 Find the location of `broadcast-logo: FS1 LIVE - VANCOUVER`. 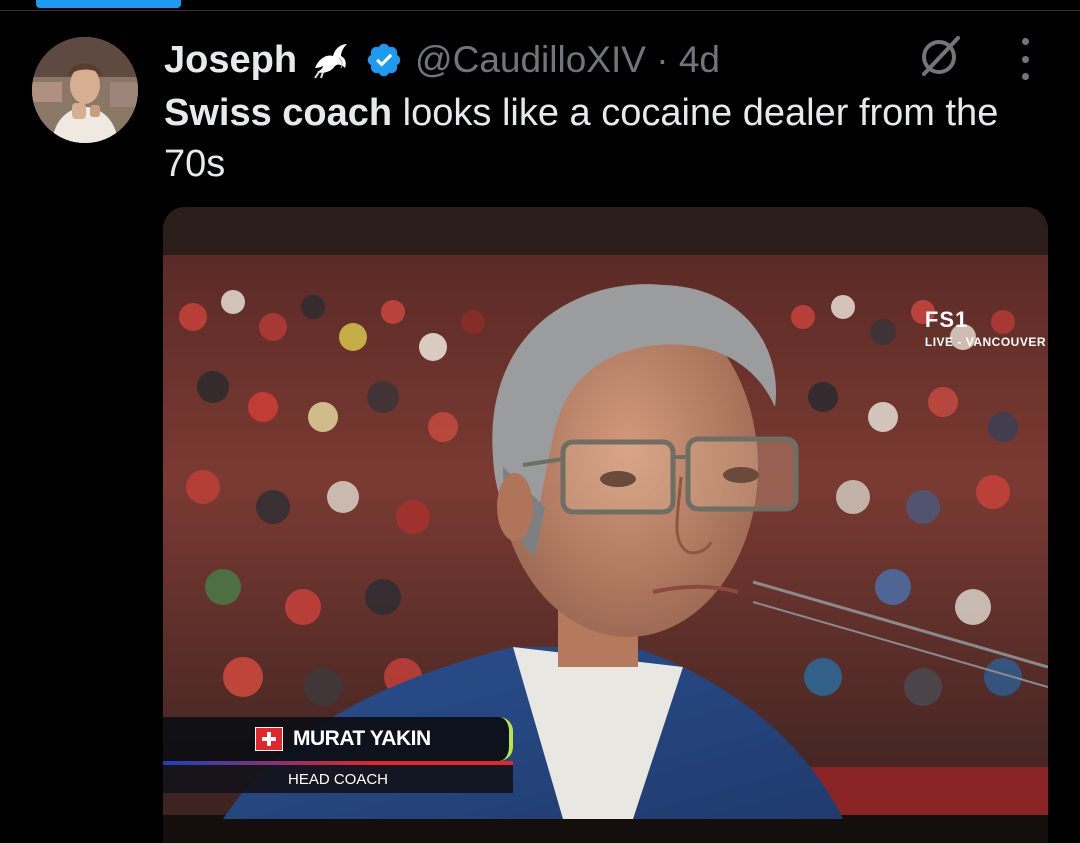

broadcast-logo: FS1 LIVE - VANCOUVER is located at coordinates (985, 328).